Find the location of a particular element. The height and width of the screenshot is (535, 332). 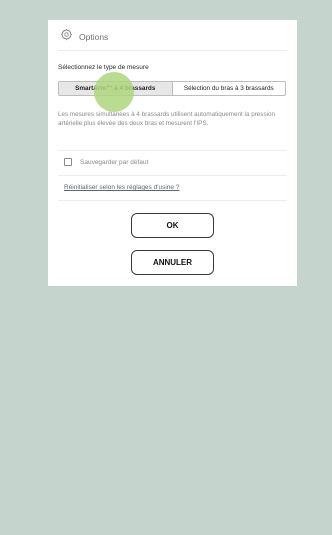

dialog-title: Options is located at coordinates (94, 37).